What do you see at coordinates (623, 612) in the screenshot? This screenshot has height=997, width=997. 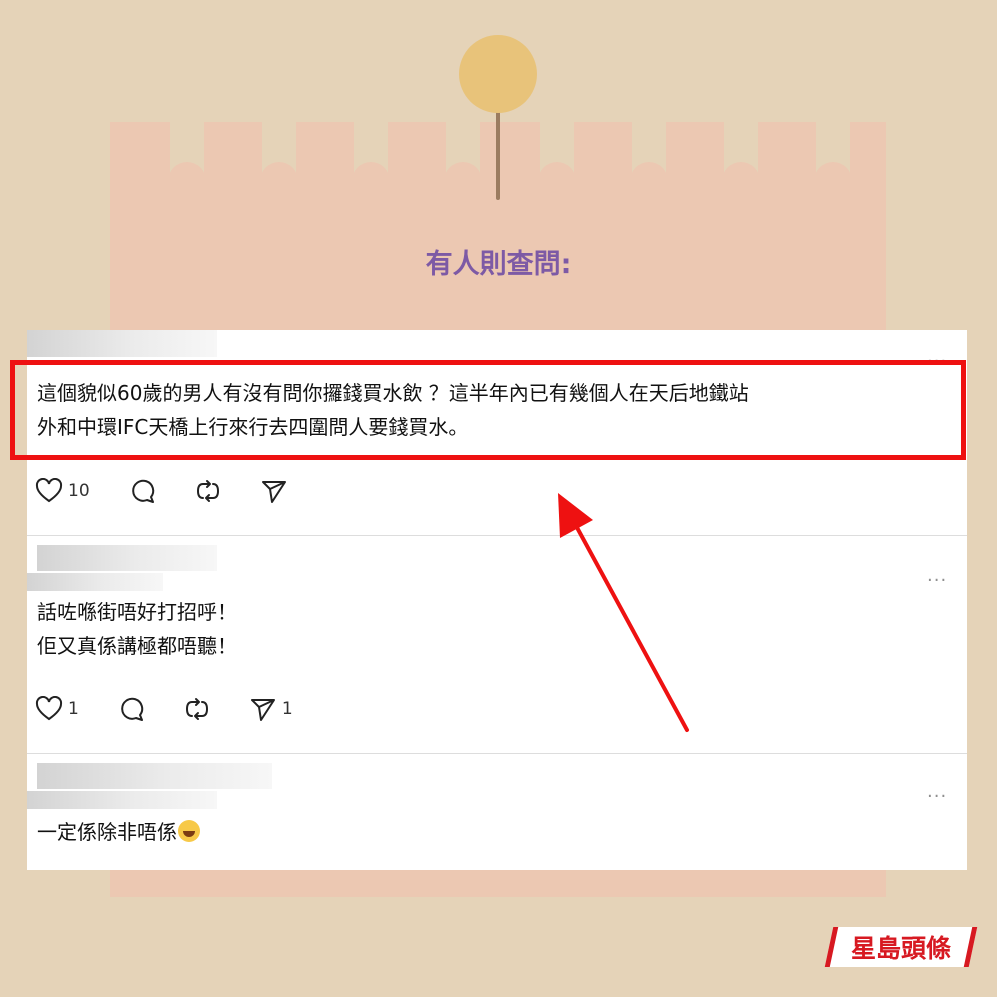 I see `arrow-icon` at bounding box center [623, 612].